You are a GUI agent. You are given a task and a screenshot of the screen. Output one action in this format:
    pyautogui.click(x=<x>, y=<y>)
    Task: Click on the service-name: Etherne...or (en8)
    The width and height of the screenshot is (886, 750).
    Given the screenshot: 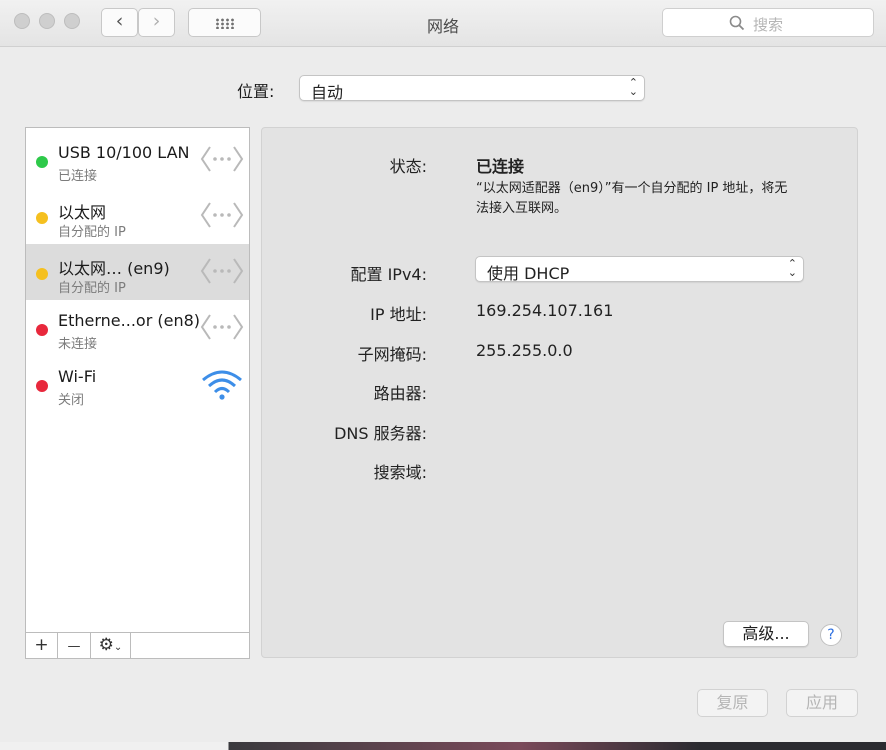 What is the action you would take?
    pyautogui.click(x=129, y=320)
    